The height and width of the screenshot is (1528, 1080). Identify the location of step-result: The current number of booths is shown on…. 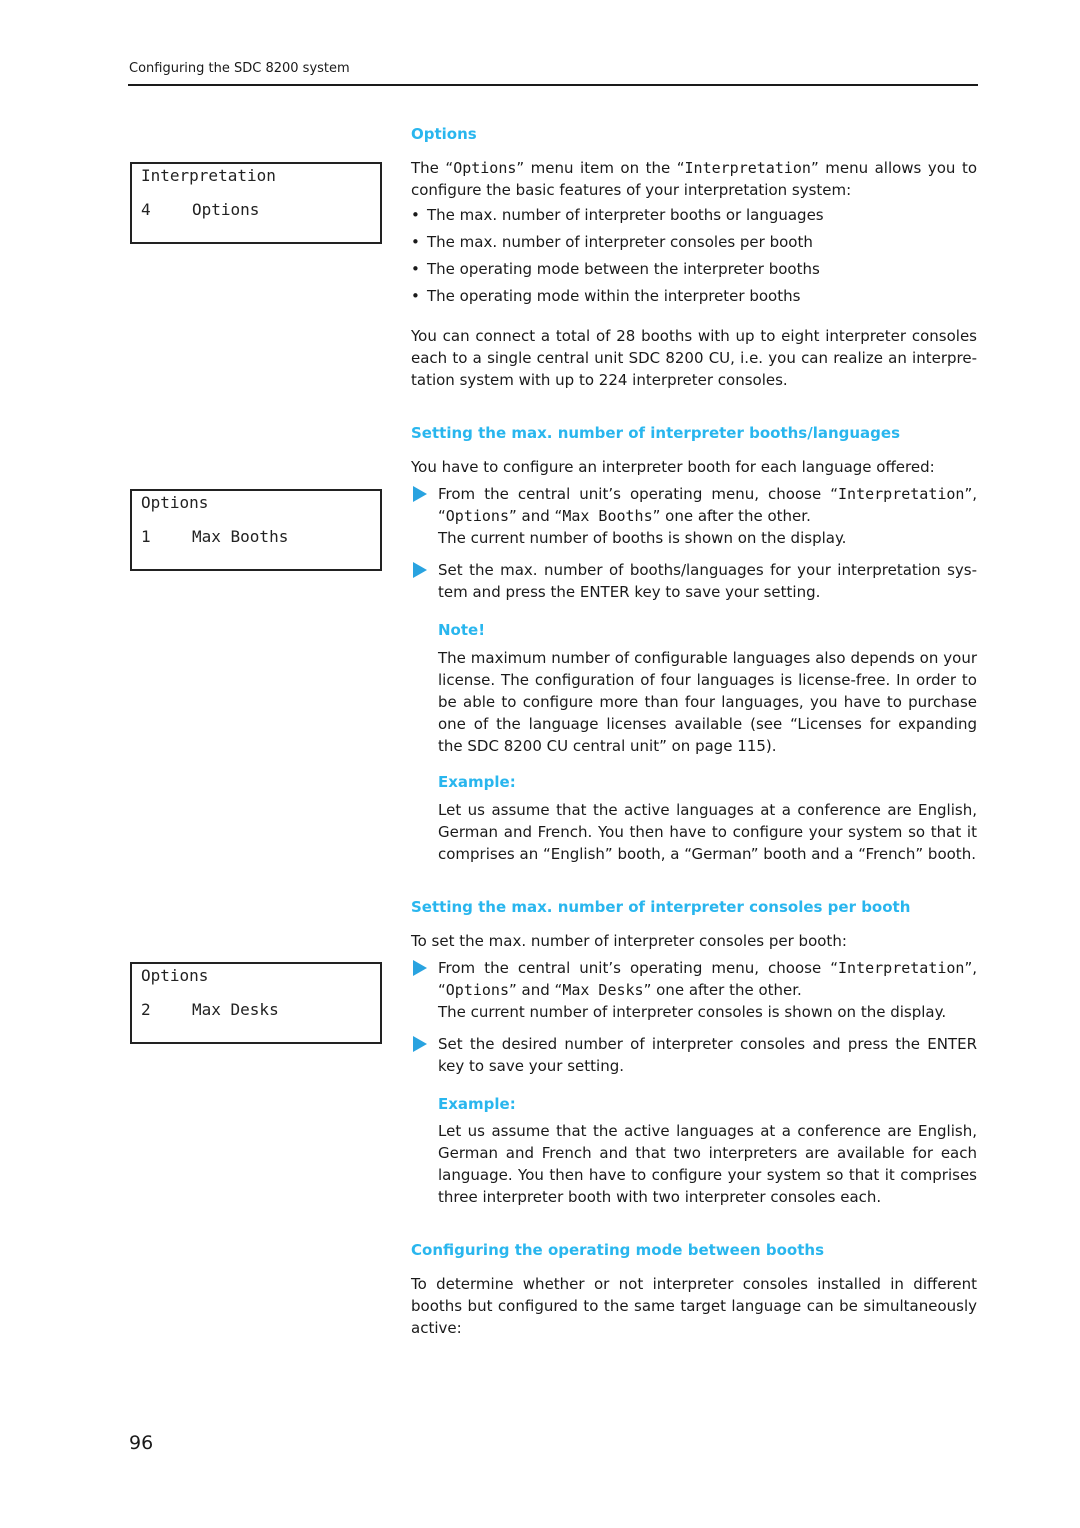
(642, 538).